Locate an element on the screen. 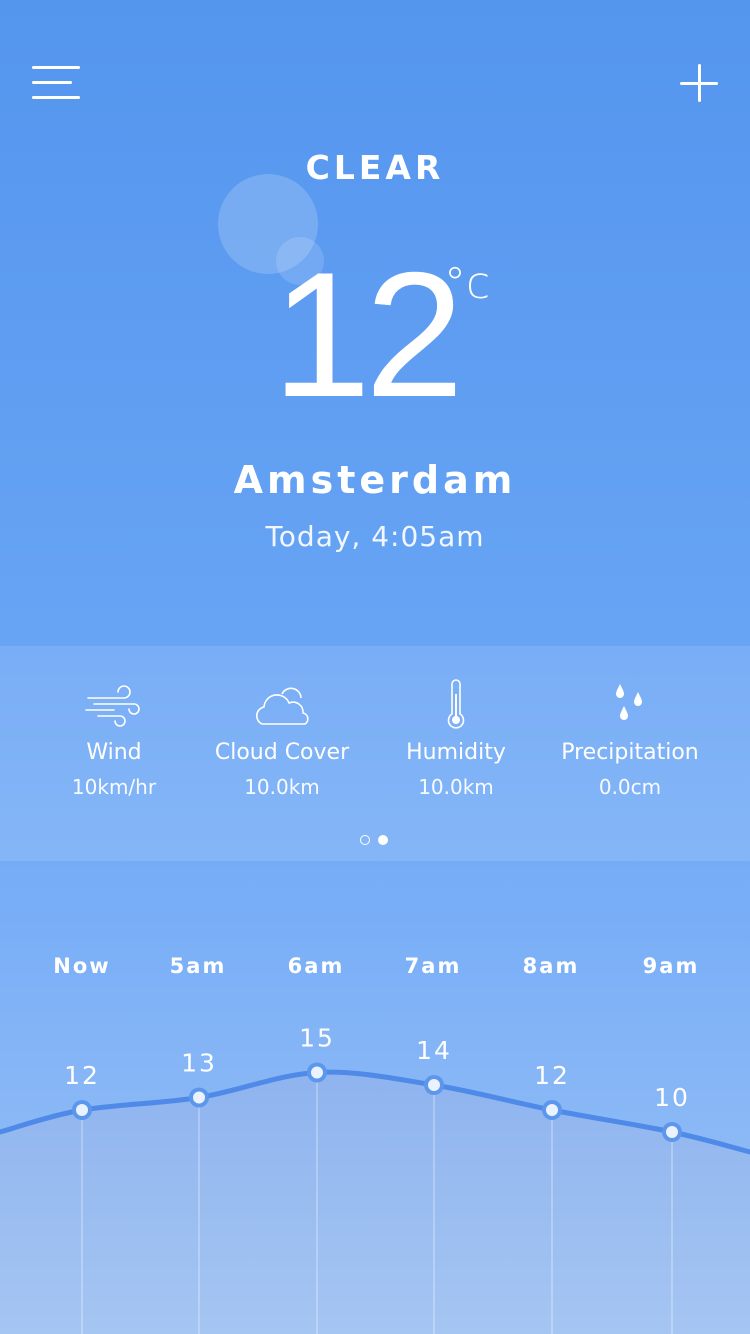  stat-label: Wind is located at coordinates (114, 752).